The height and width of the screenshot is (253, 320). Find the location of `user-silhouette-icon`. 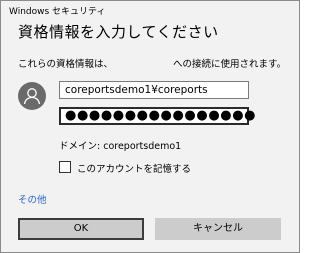

user-silhouette-icon is located at coordinates (32, 96).